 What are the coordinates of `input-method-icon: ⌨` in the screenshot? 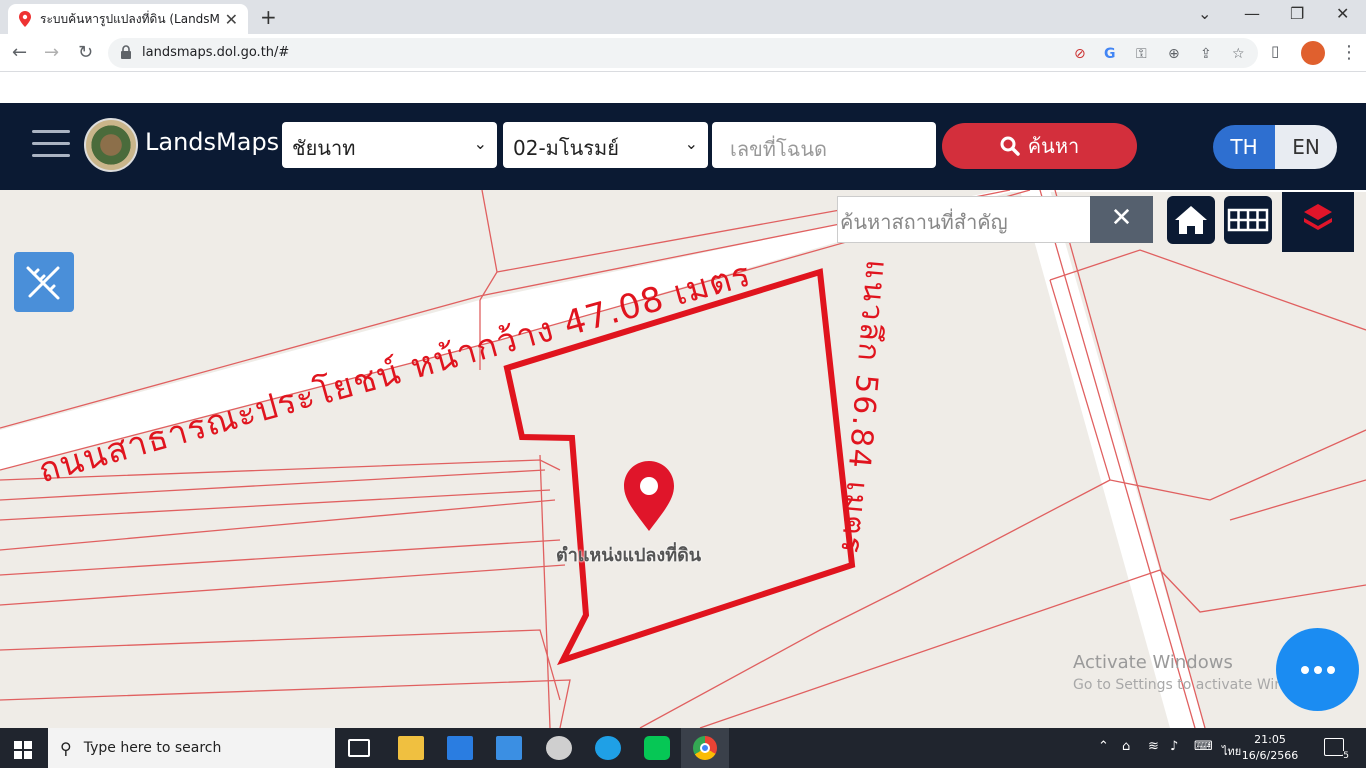 It's located at (1203, 746).